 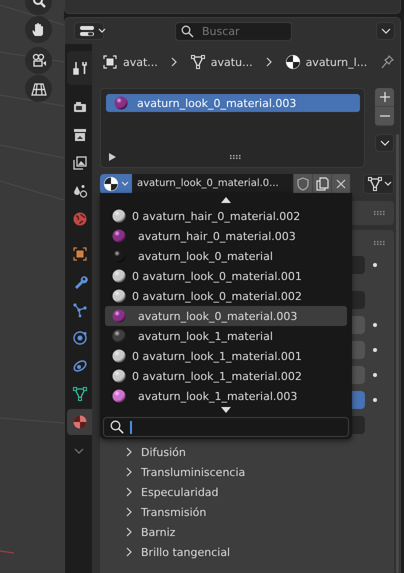 I want to click on expand-icon, so click(x=112, y=157).